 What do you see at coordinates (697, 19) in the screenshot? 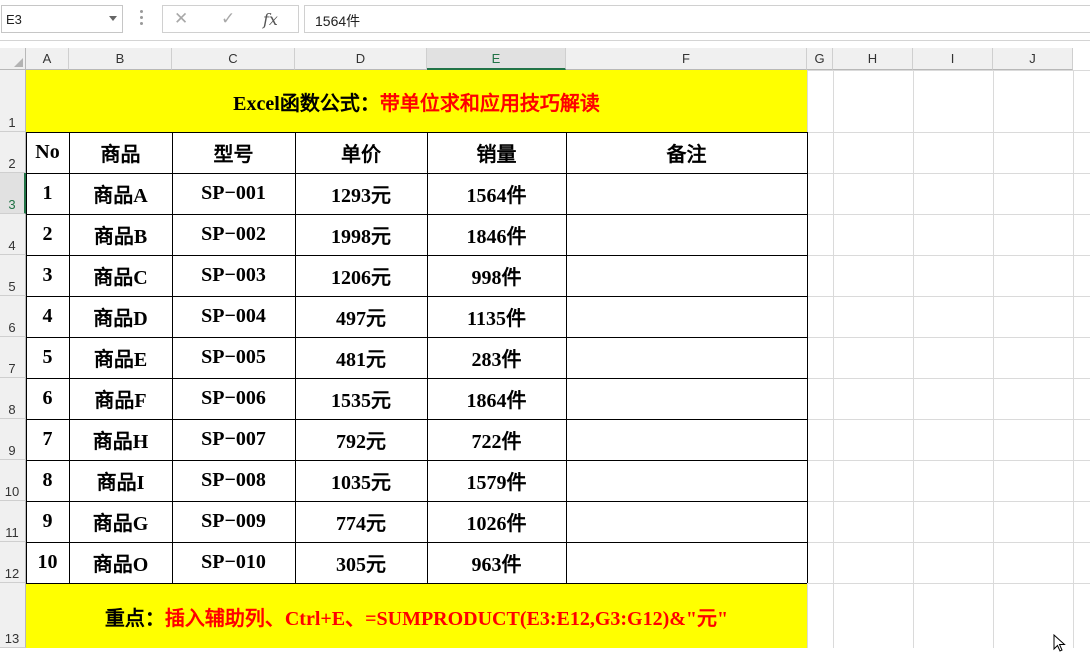
I see `formula-input: 1564件` at bounding box center [697, 19].